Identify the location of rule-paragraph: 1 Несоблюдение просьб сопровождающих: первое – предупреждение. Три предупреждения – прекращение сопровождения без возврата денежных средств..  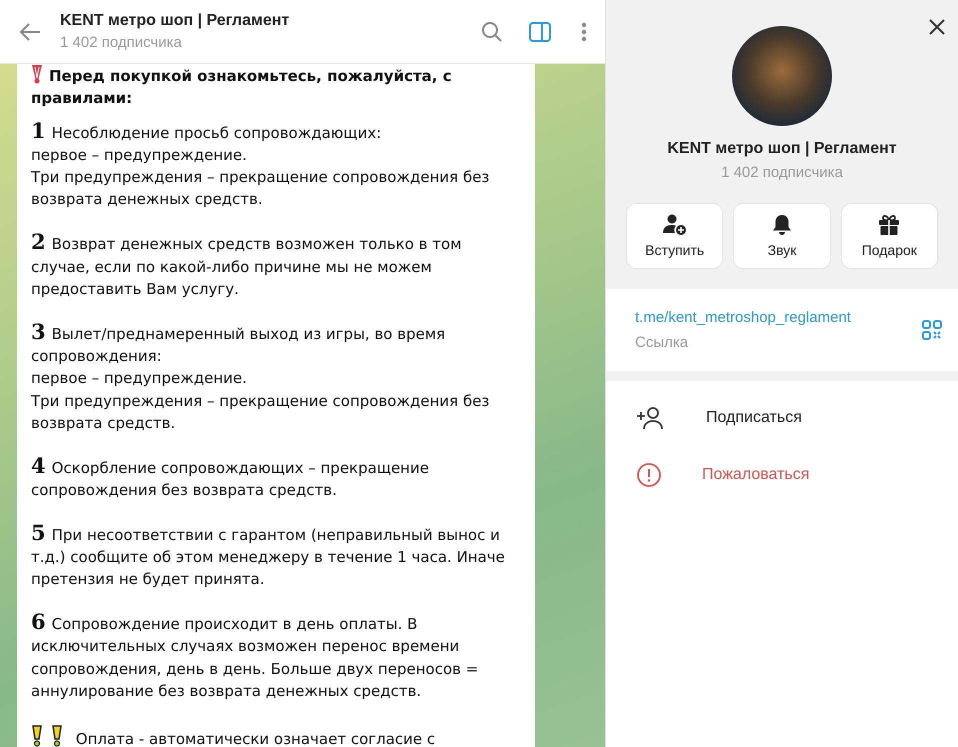
(260, 166).